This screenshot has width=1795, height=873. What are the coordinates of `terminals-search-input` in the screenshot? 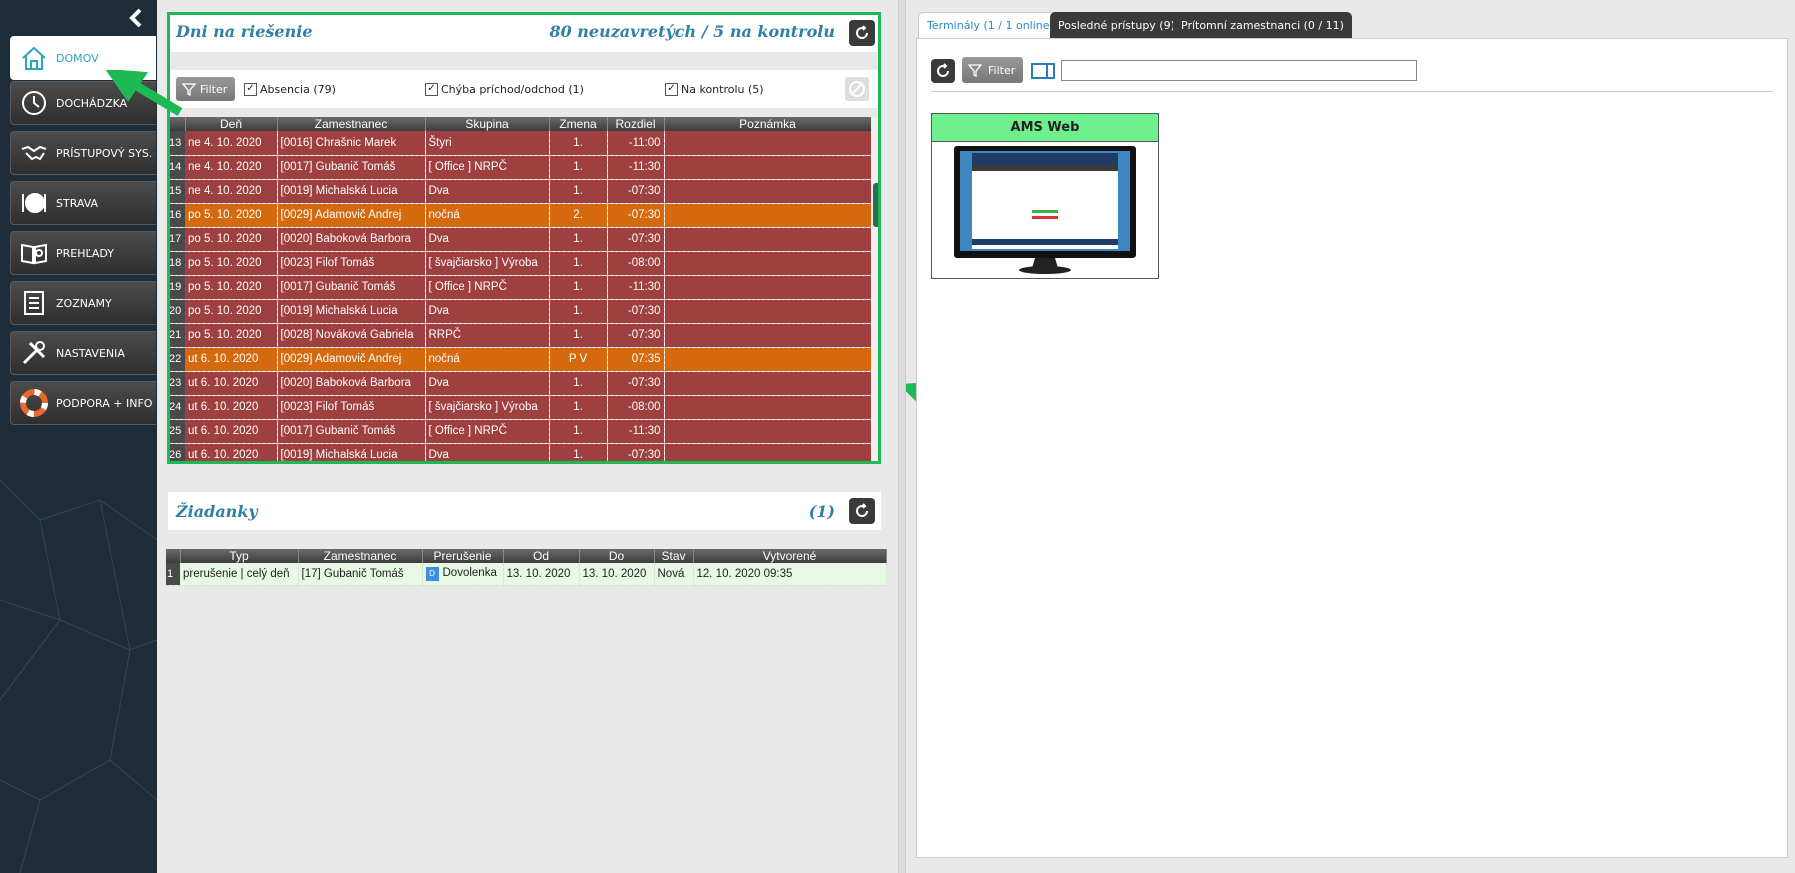 It's located at (1239, 70).